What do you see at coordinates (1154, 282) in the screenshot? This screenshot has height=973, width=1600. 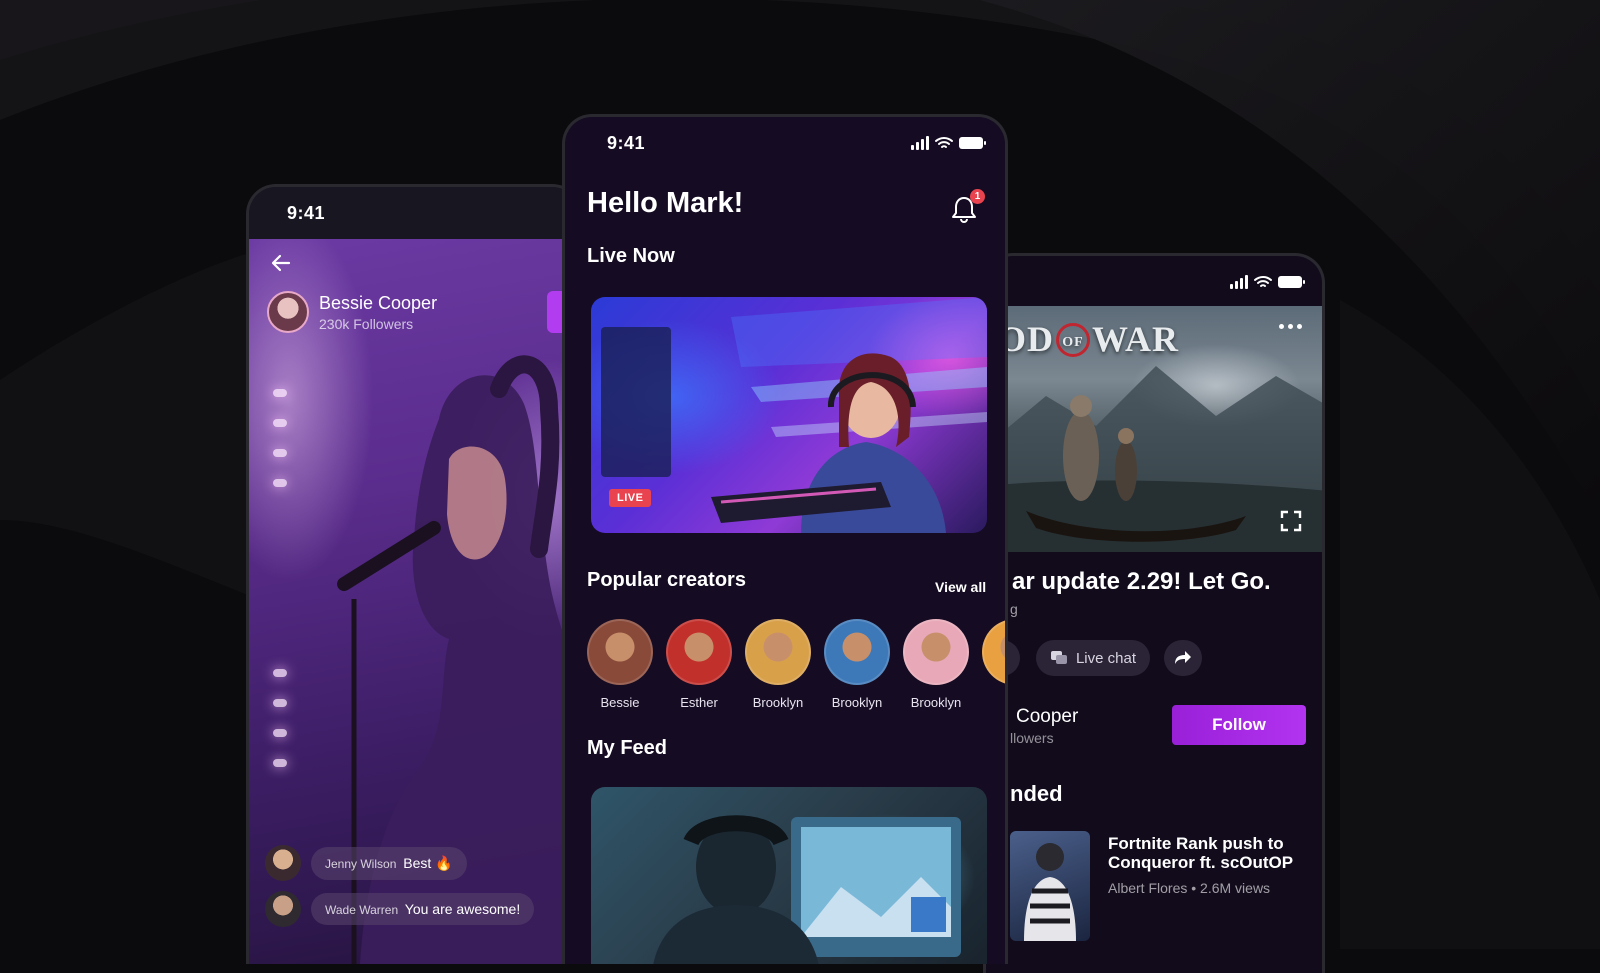 I see `status-bar` at bounding box center [1154, 282].